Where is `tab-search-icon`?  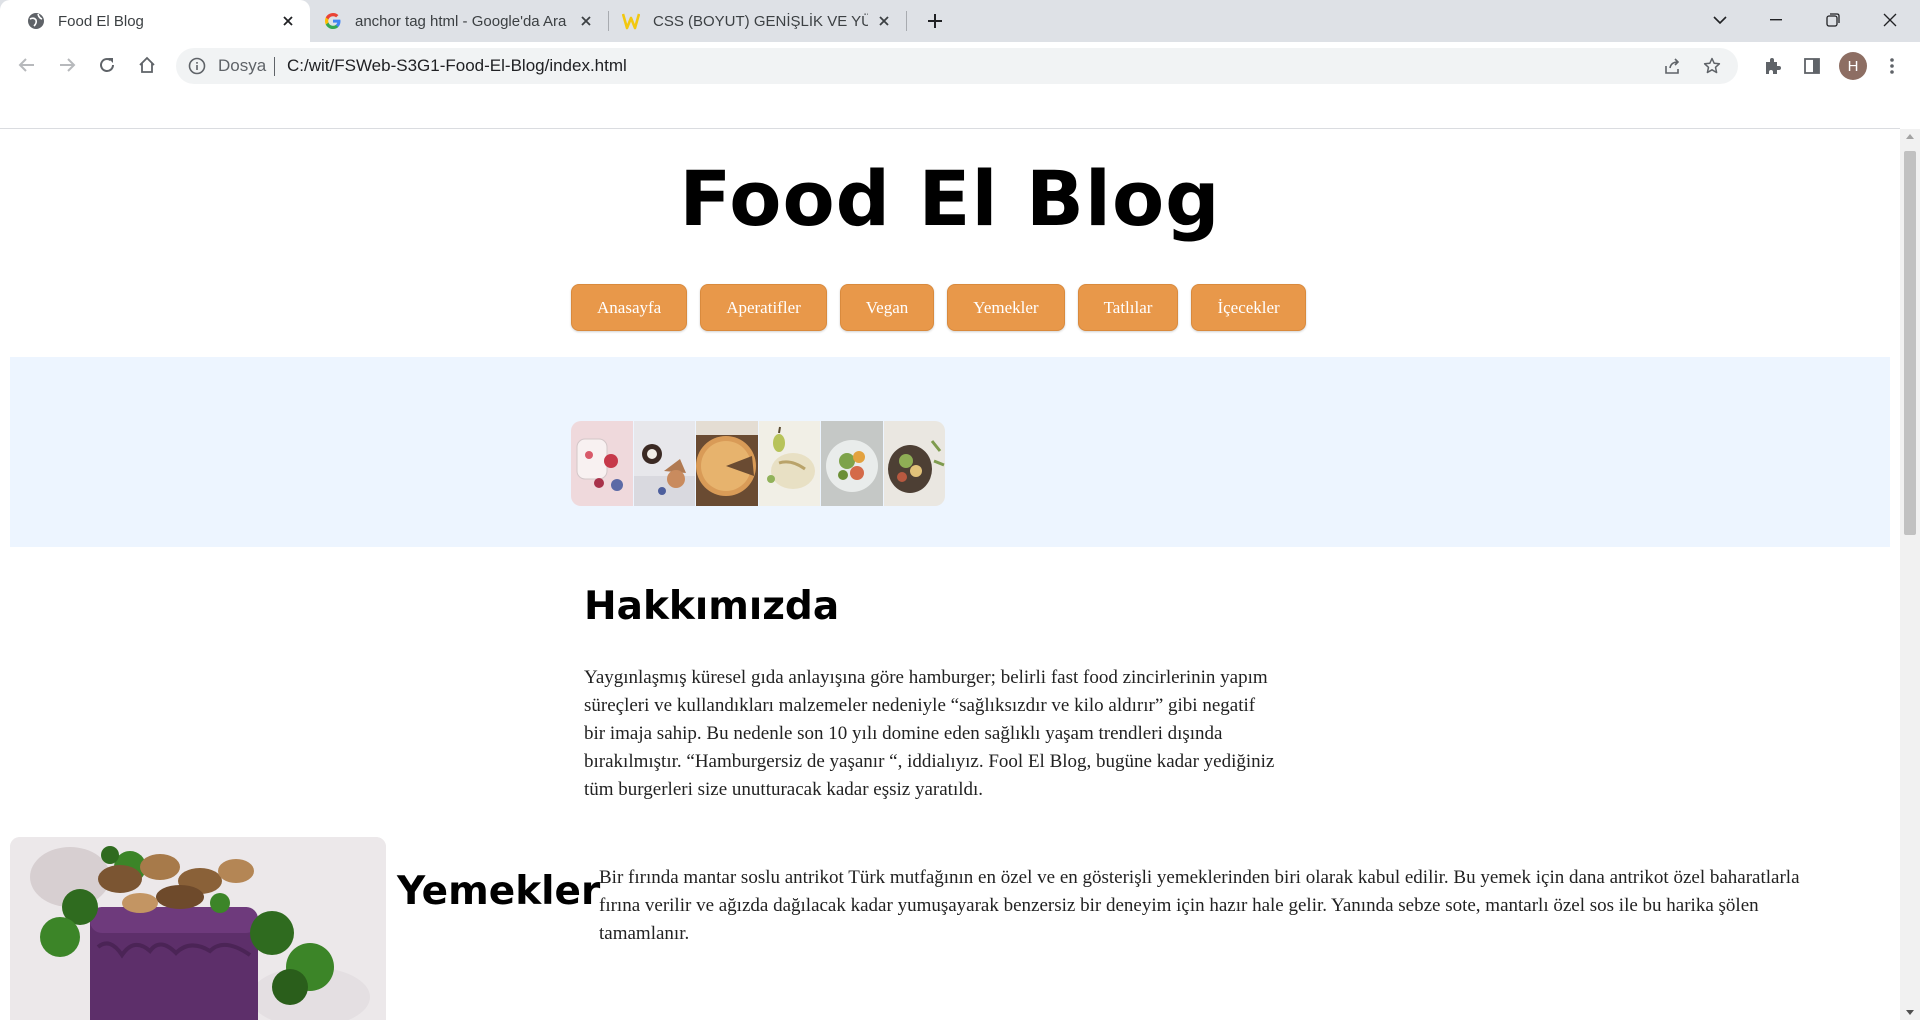 tab-search-icon is located at coordinates (1720, 20).